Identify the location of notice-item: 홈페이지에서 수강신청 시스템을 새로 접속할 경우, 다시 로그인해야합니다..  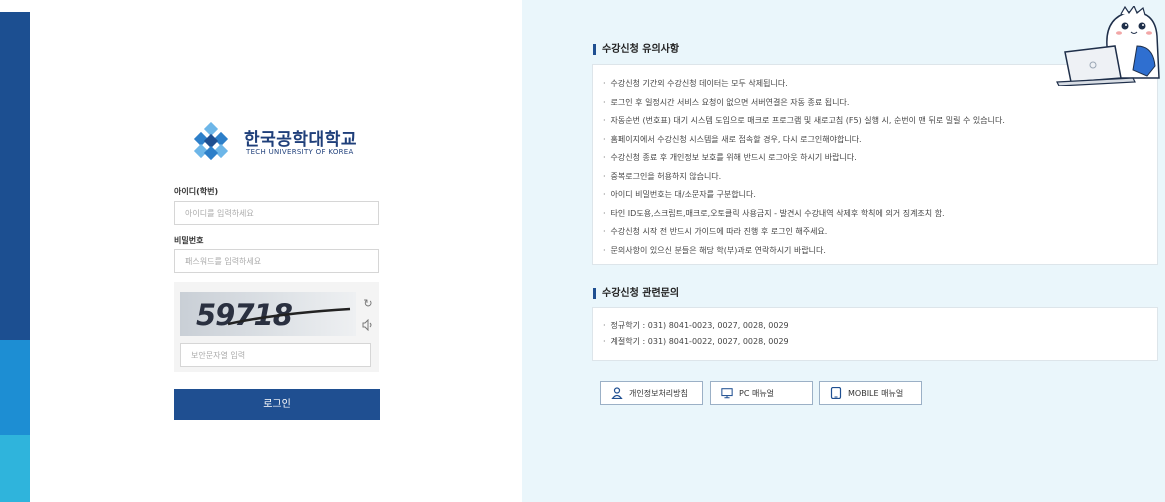
(880, 140).